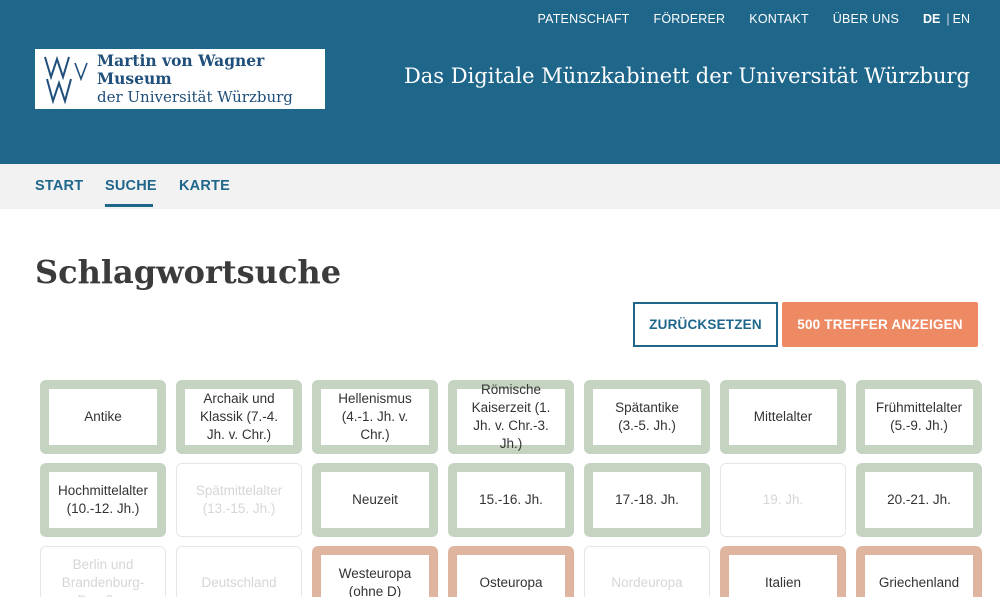 Image resolution: width=1000 pixels, height=597 pixels. I want to click on logo-line-2: der Universität Würzburg, so click(195, 97).